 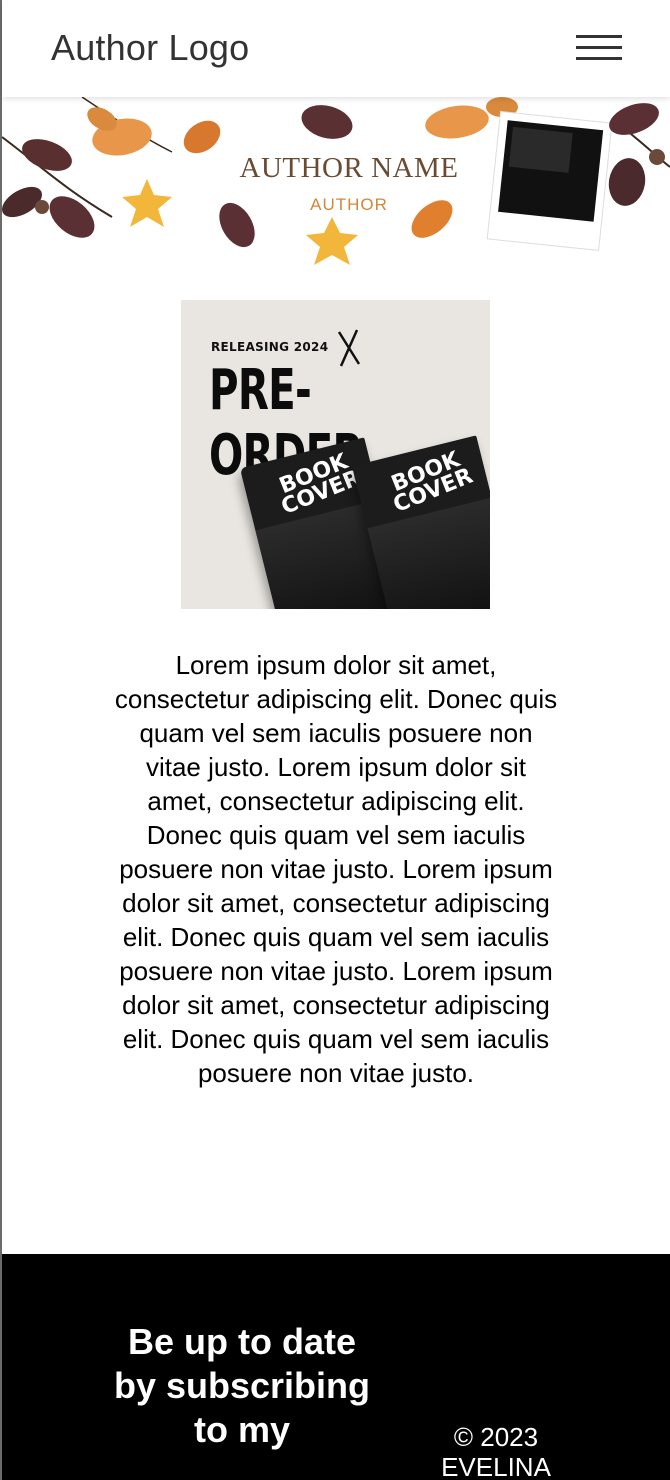 I want to click on author-role: AUTHOR, so click(x=349, y=204).